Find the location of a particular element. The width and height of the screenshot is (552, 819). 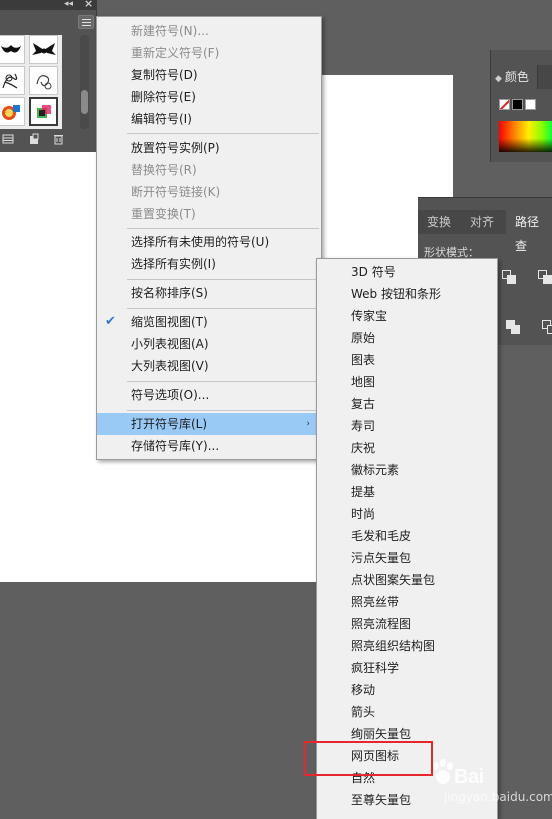

swatch-white is located at coordinates (530, 104).